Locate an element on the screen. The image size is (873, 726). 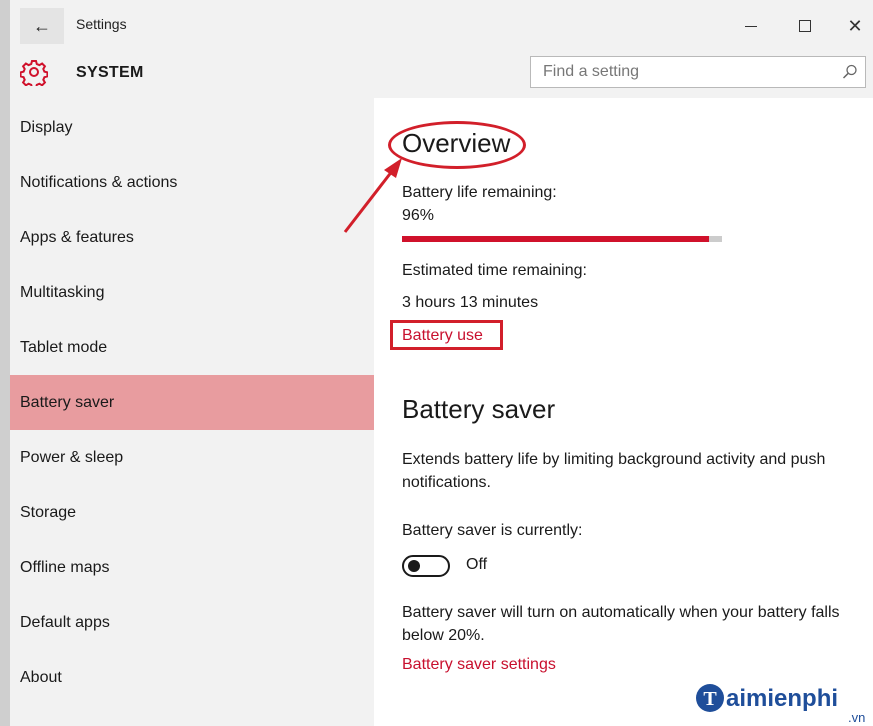
estimated-time-value: 3 hours 13 minutes is located at coordinates (470, 302).